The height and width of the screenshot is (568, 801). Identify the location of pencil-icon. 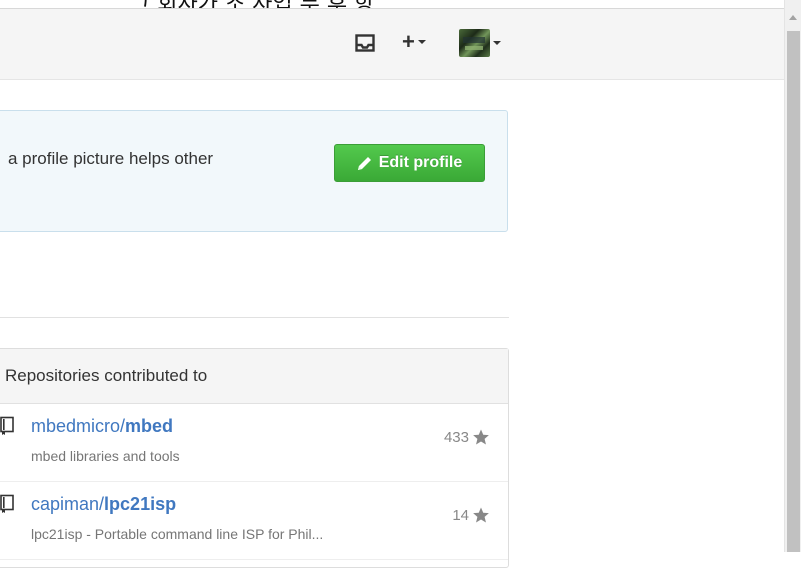
(364, 163).